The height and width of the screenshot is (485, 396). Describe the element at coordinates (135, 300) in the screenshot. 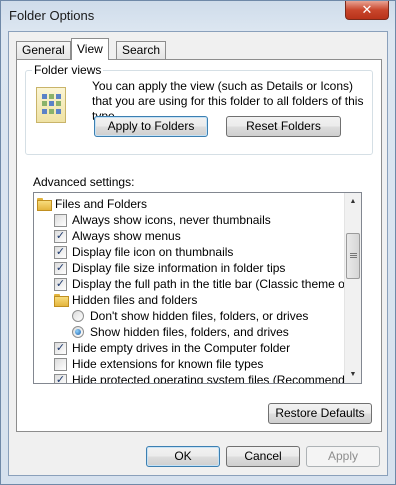

I see `option-label: Hidden files and folders` at that location.